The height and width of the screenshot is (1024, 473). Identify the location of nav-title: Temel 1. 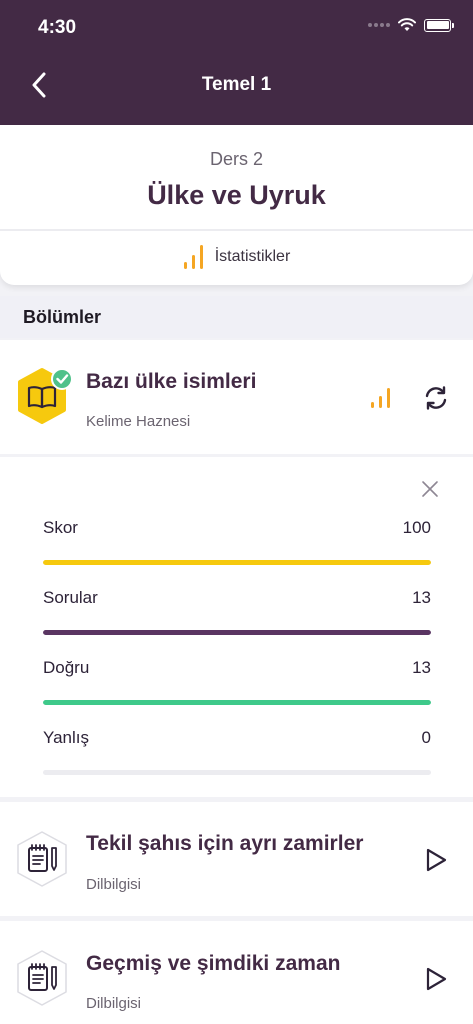
(236, 84).